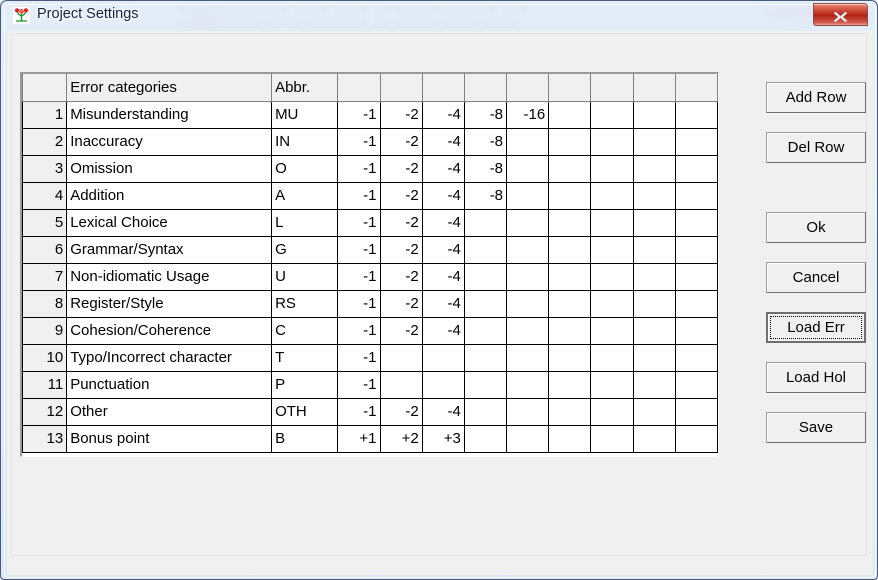  I want to click on table-row: 4 Addition A -1 -2 -4 -8, so click(370, 195).